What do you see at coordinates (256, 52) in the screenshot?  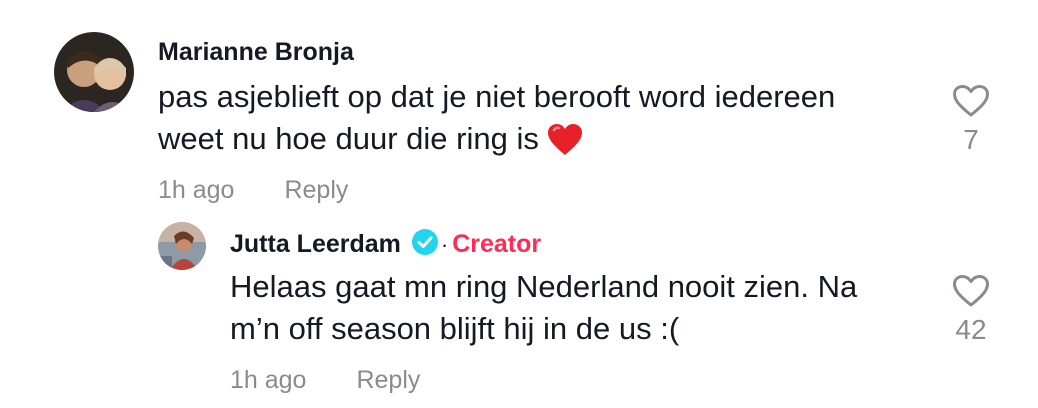 I see `comment-username: Marianne Bronja` at bounding box center [256, 52].